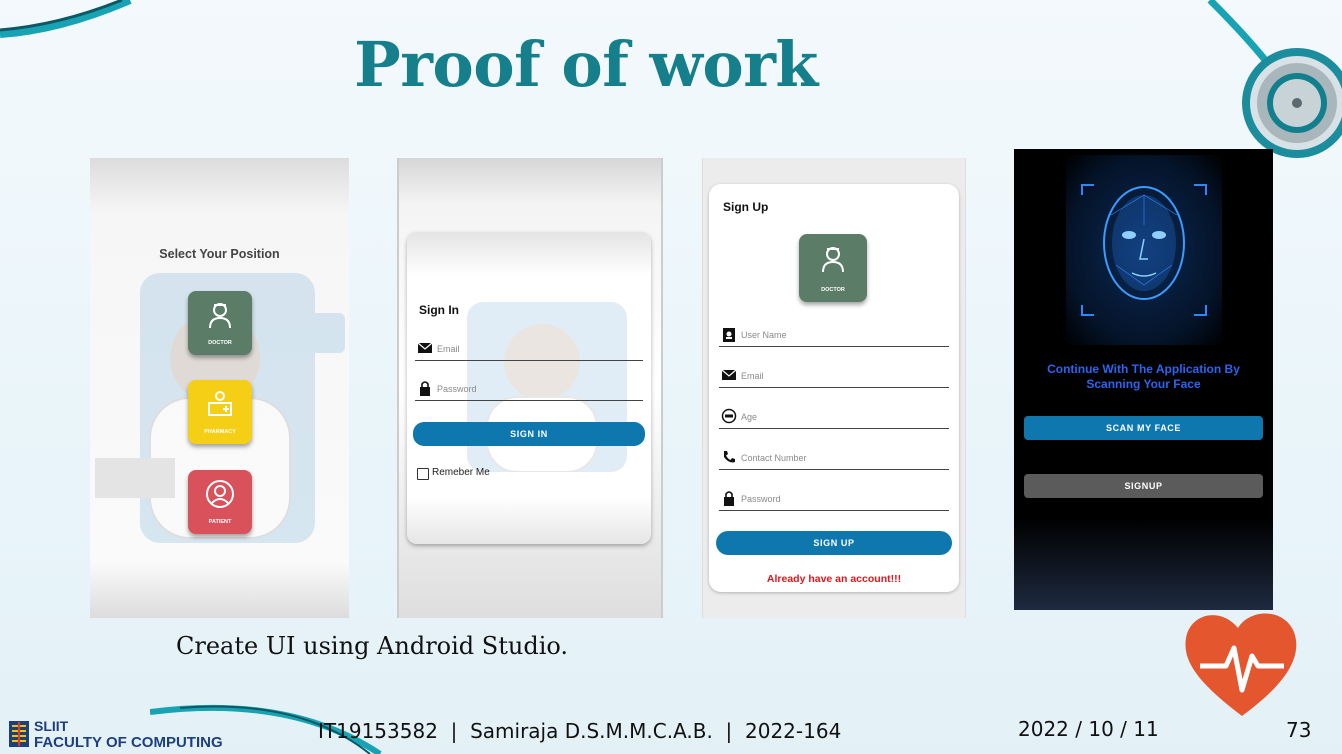 This screenshot has width=1342, height=754. I want to click on signup-password-field: Password, so click(834, 500).